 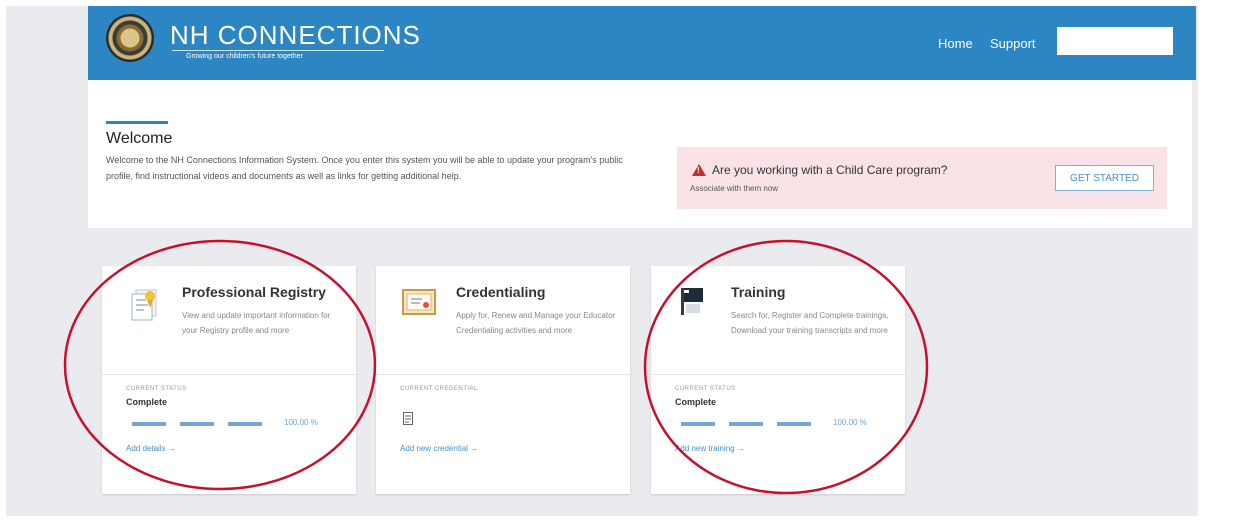 What do you see at coordinates (1115, 41) in the screenshot?
I see `header-search-input` at bounding box center [1115, 41].